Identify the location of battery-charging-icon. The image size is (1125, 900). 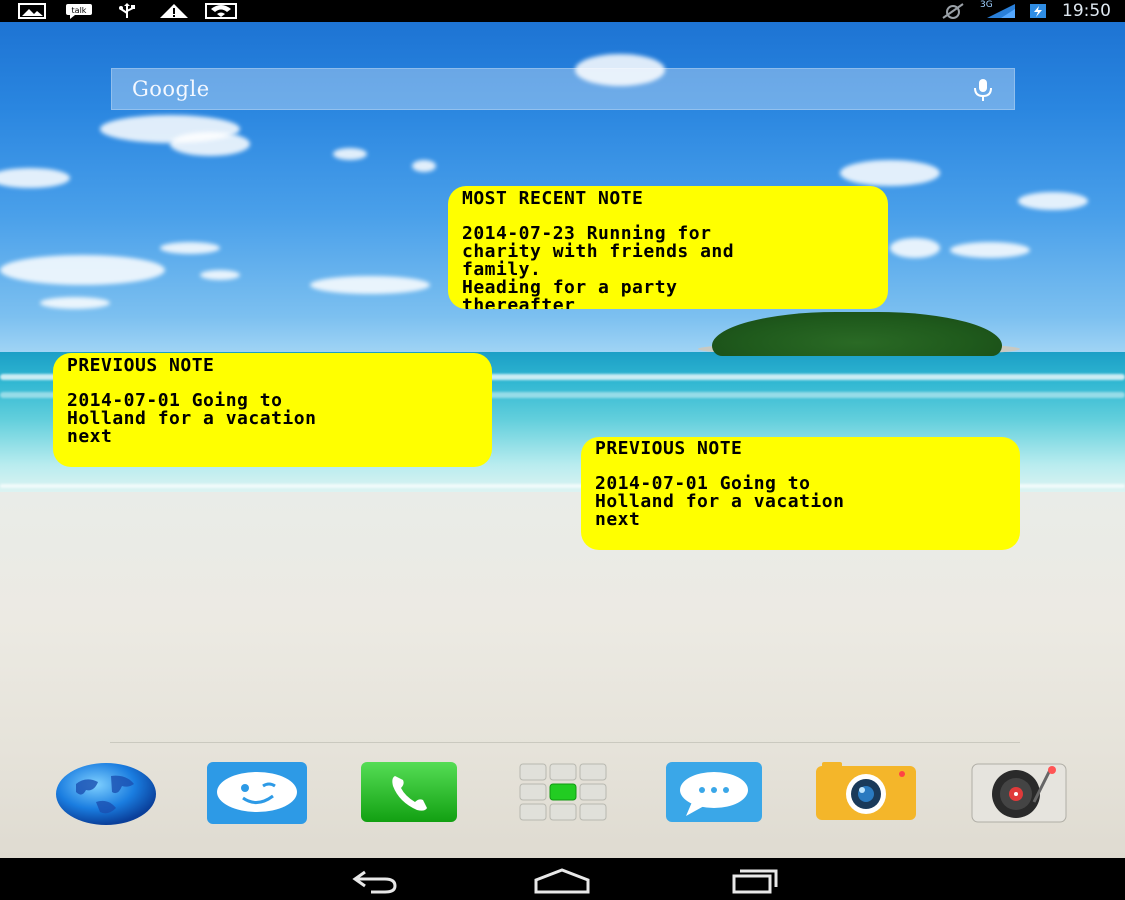
(1038, 11).